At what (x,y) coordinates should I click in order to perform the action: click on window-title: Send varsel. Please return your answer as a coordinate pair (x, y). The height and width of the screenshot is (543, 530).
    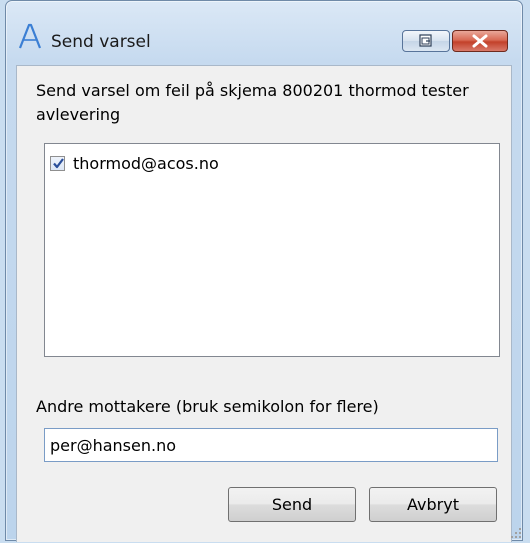
    Looking at the image, I should click on (101, 42).